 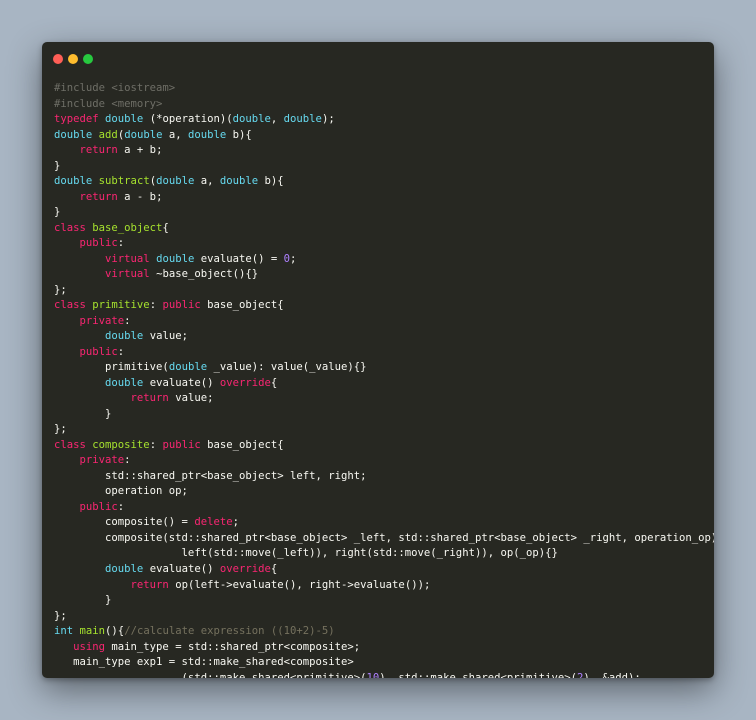 I want to click on code-token: (){, so click(x=115, y=631).